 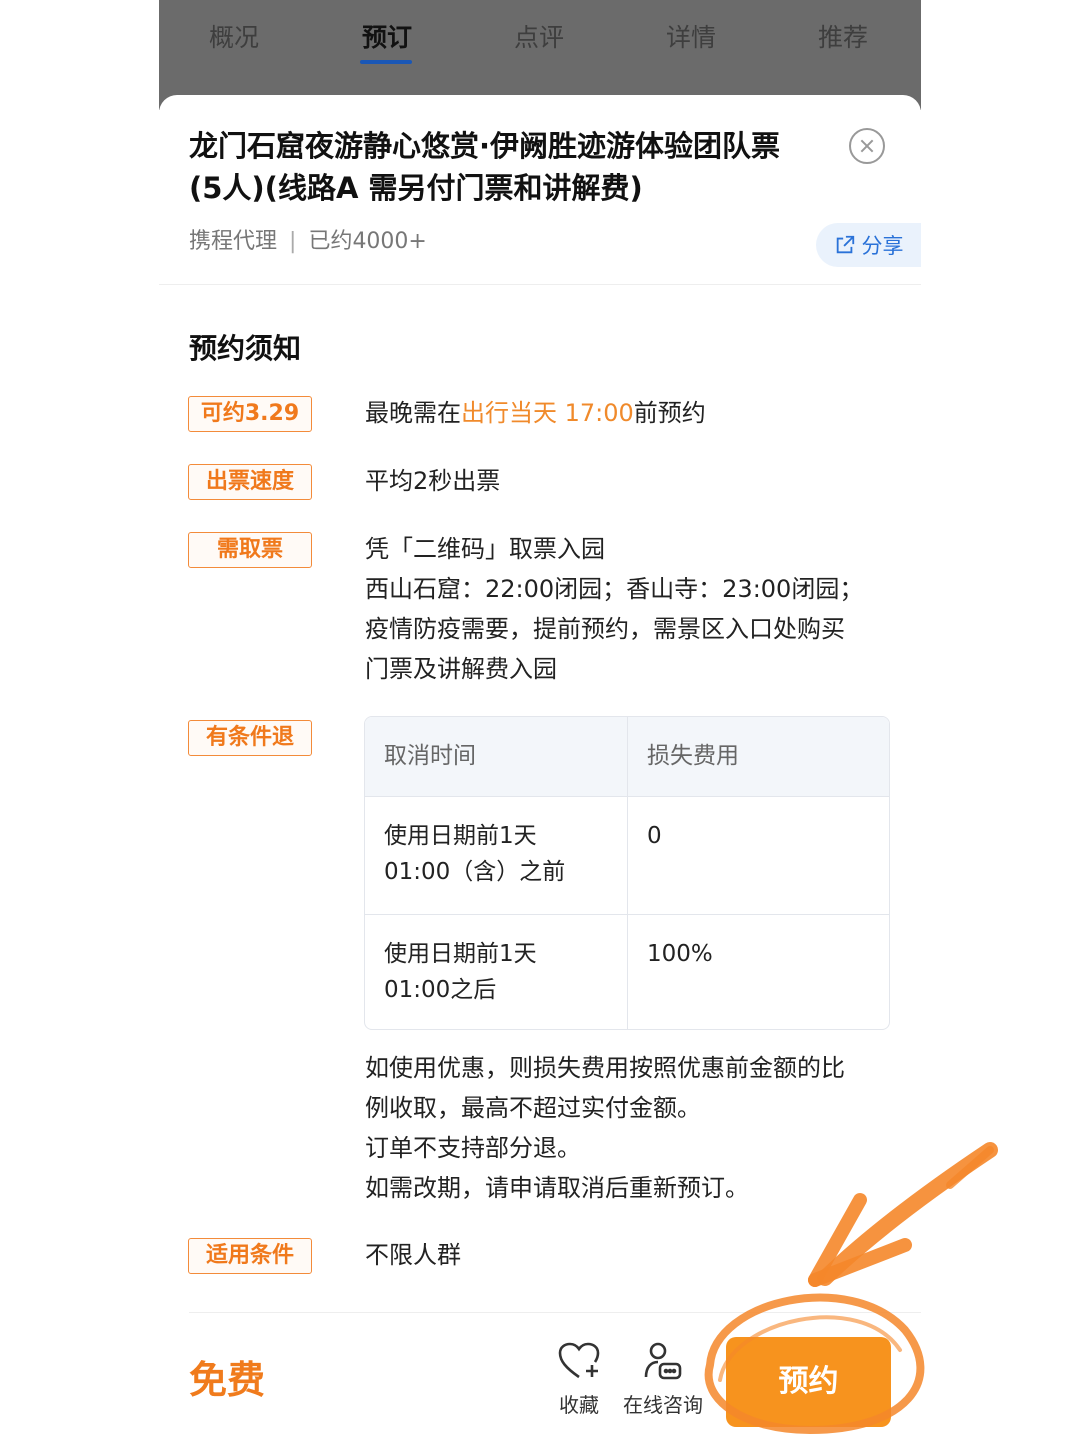 What do you see at coordinates (485, 146) in the screenshot?
I see `product-title-line1: 龙门石窟夜游静心悠赏·伊阙胜迹游体验团队票` at bounding box center [485, 146].